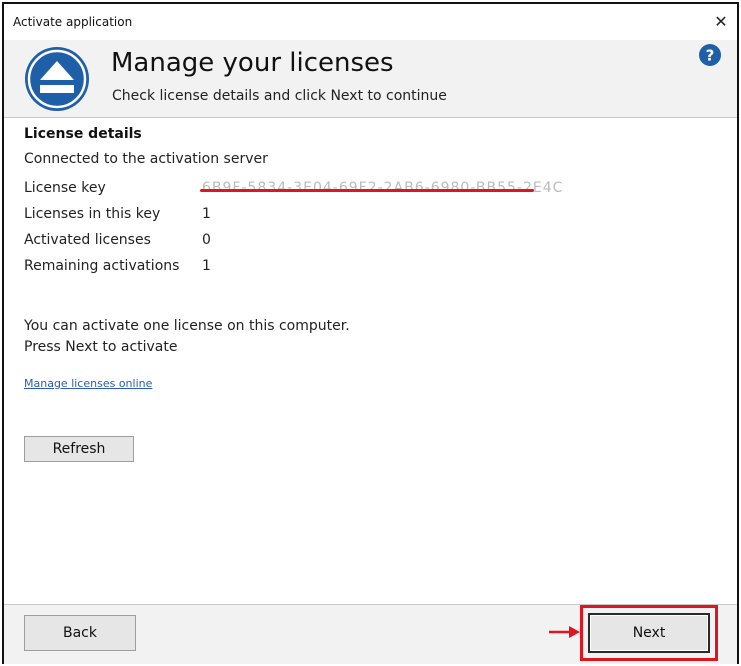 This screenshot has height=666, width=741. What do you see at coordinates (324, 217) in the screenshot?
I see `detail-row-licenses-in-key: Licenses in this key 1` at bounding box center [324, 217].